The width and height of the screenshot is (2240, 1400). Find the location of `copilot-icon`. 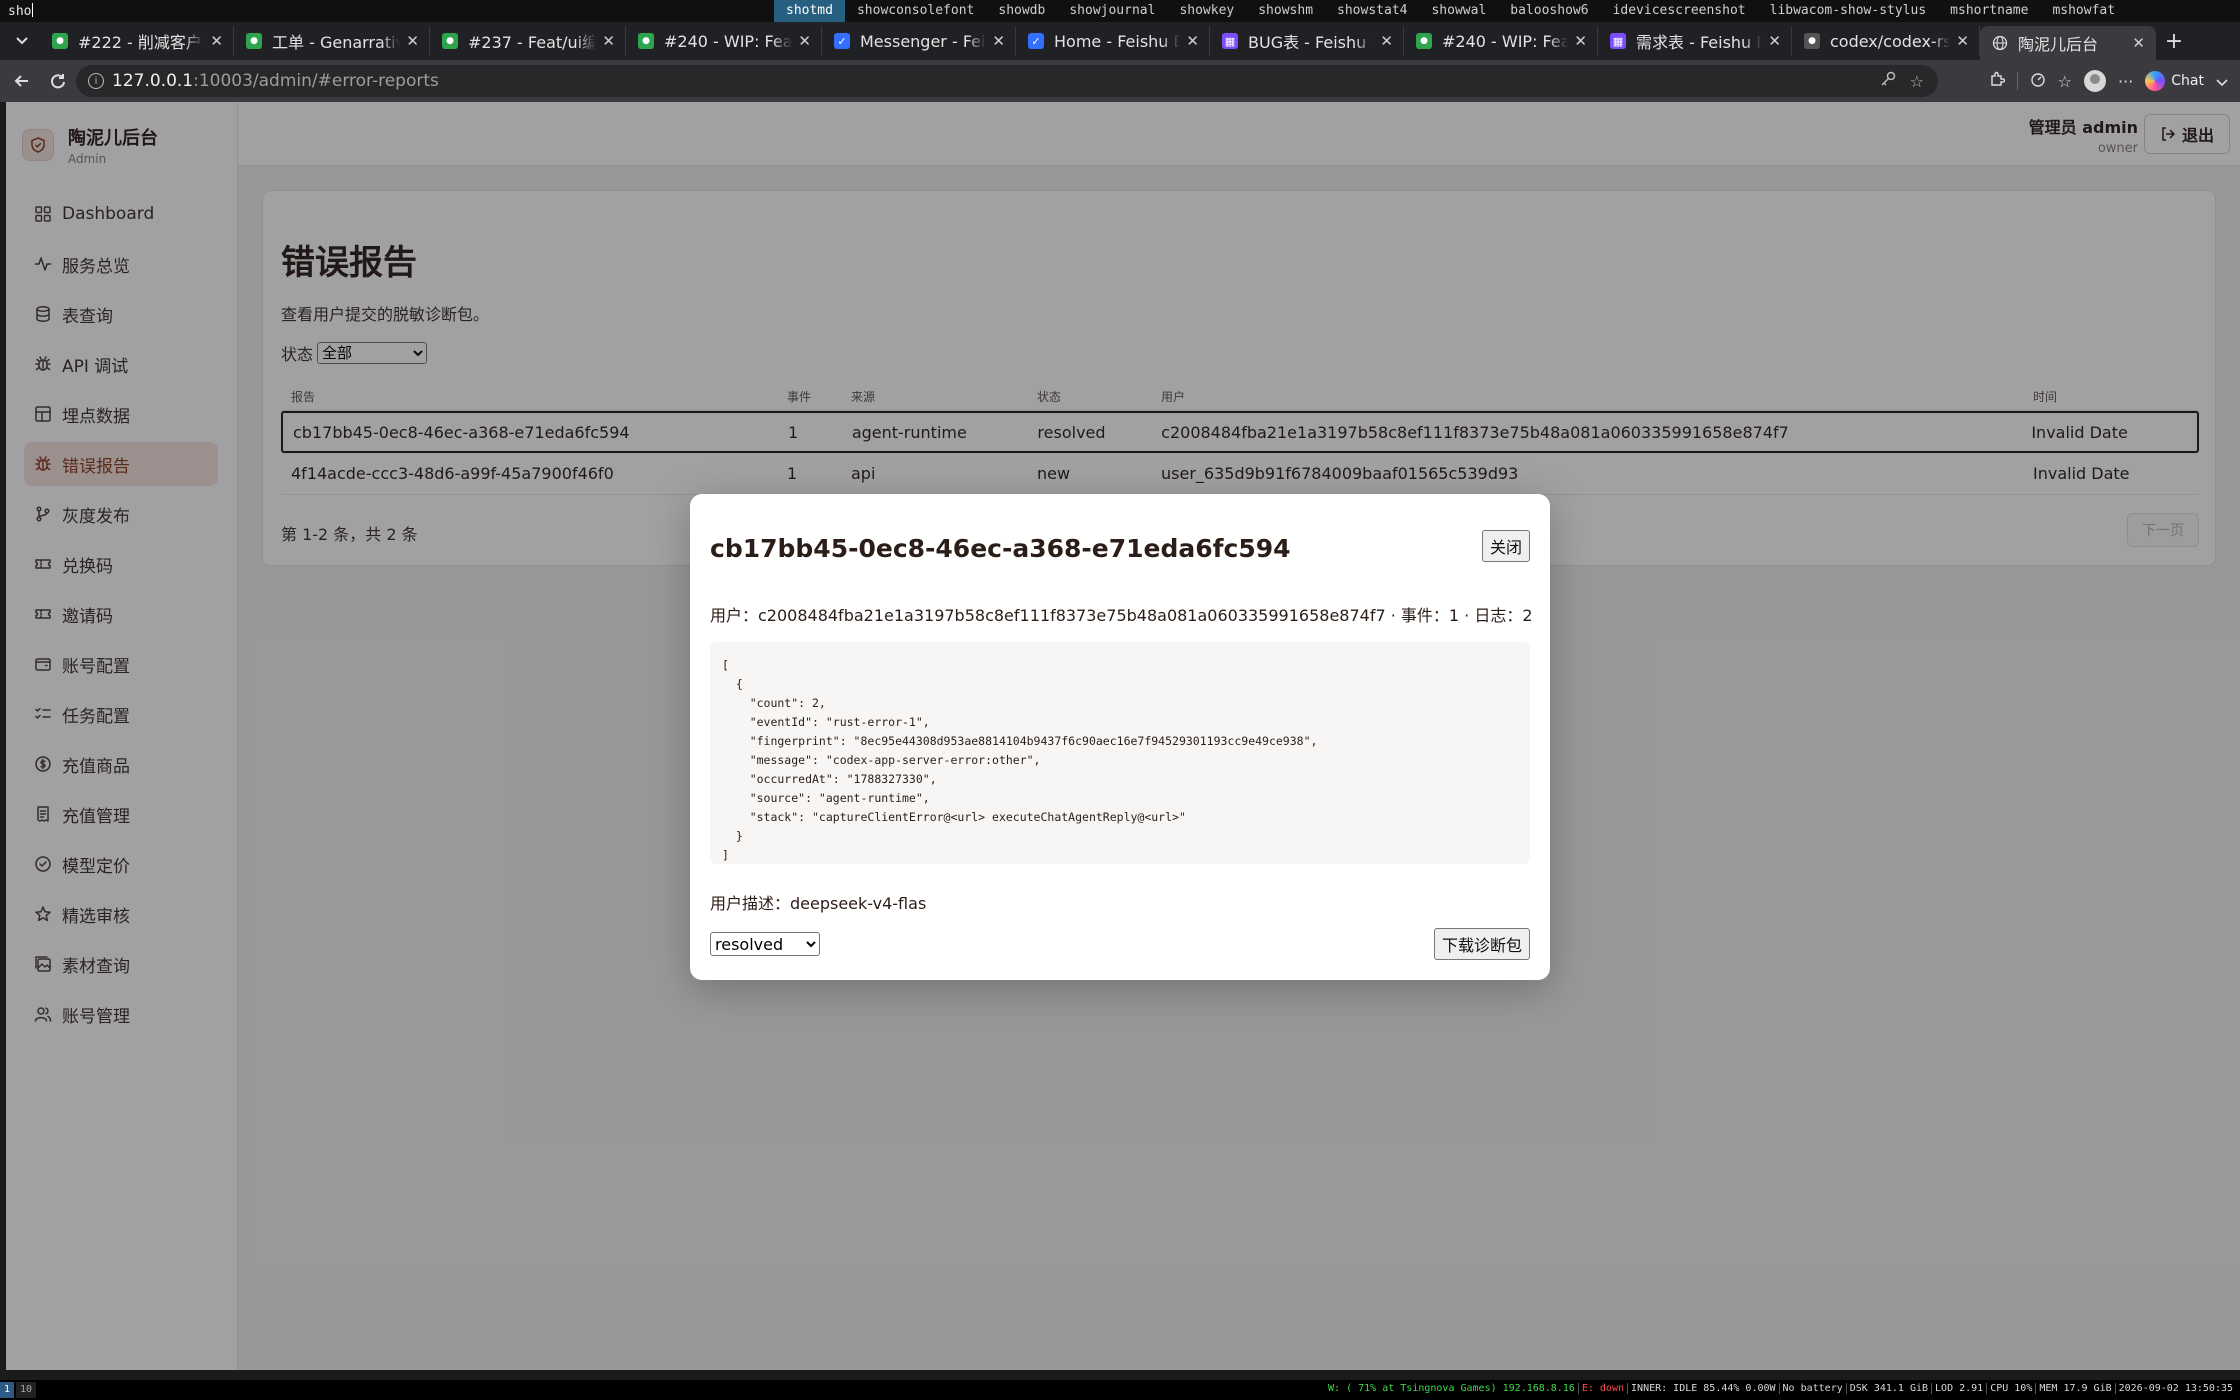

copilot-icon is located at coordinates (2155, 81).